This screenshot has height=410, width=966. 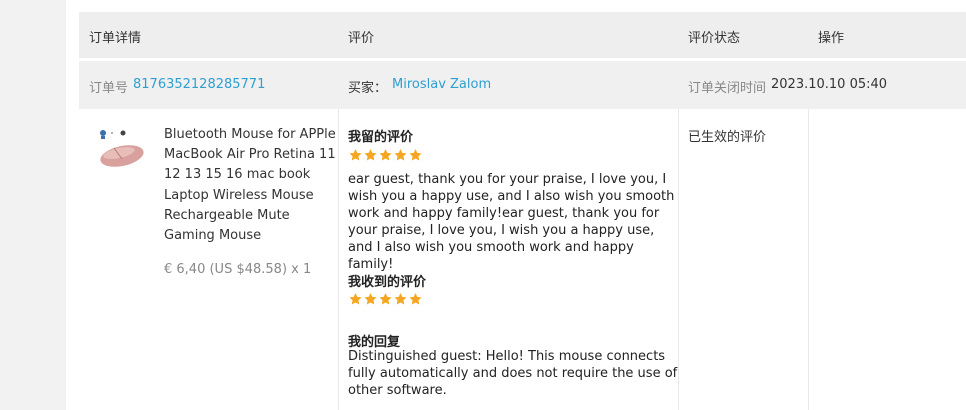 I want to click on my-review-title: 我留的评价, so click(x=381, y=137).